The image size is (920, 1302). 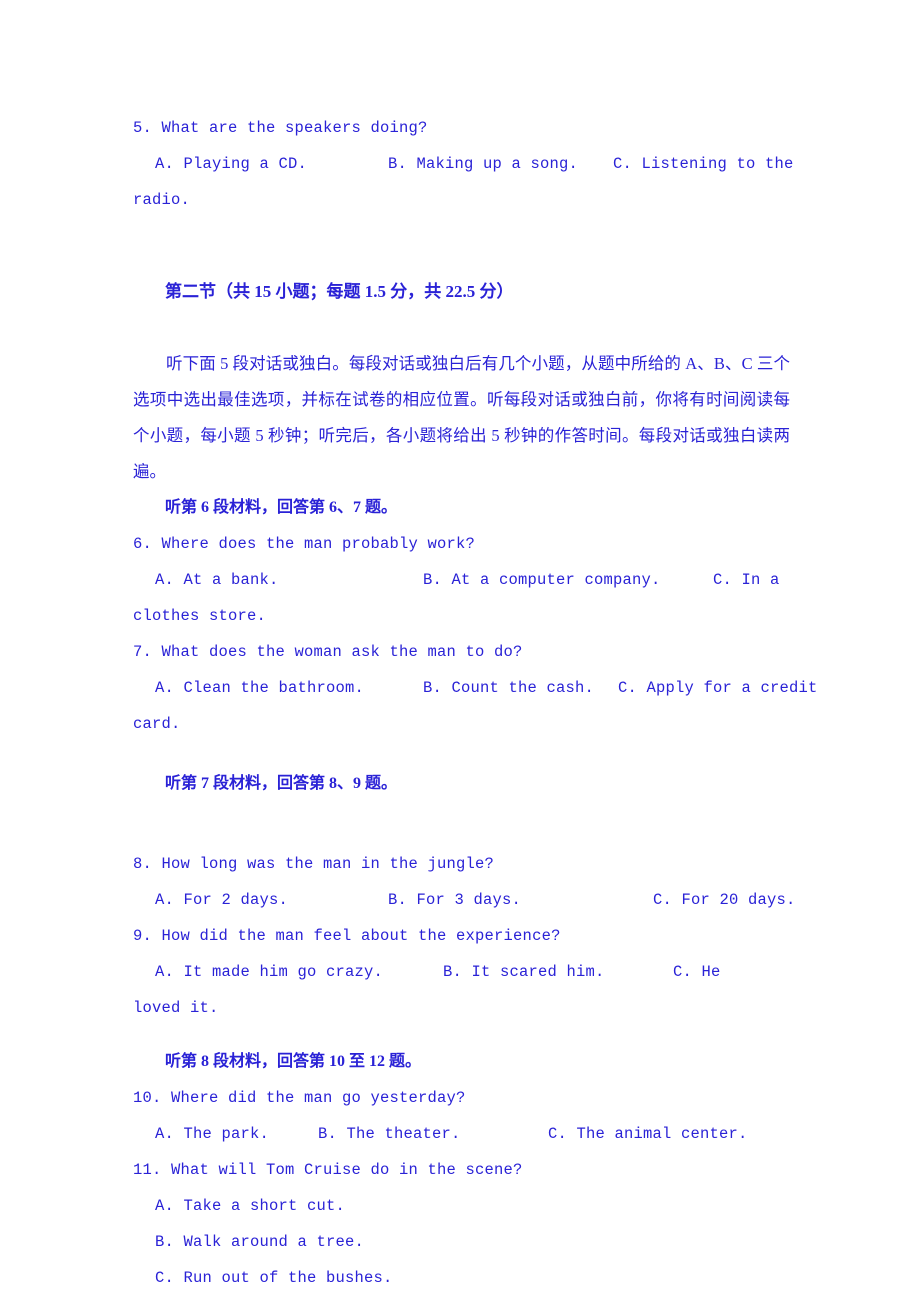 What do you see at coordinates (461, 1008) in the screenshot?
I see `question-9-option-c-continued: loved it.` at bounding box center [461, 1008].